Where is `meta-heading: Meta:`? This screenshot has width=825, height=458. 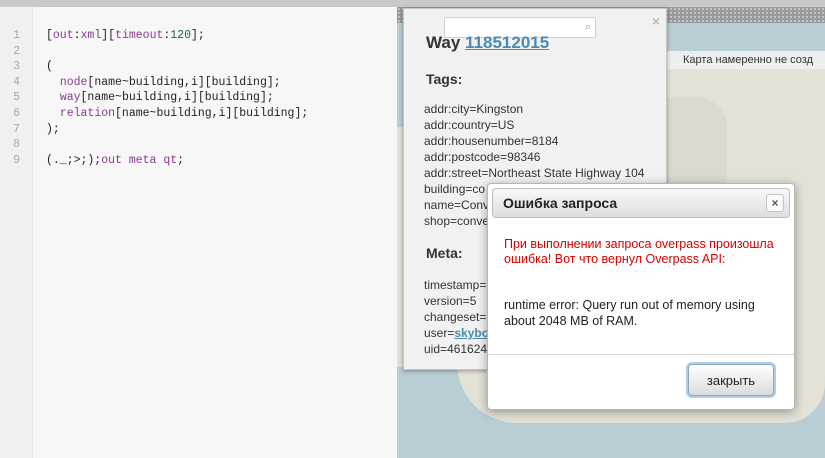
meta-heading: Meta: is located at coordinates (444, 253).